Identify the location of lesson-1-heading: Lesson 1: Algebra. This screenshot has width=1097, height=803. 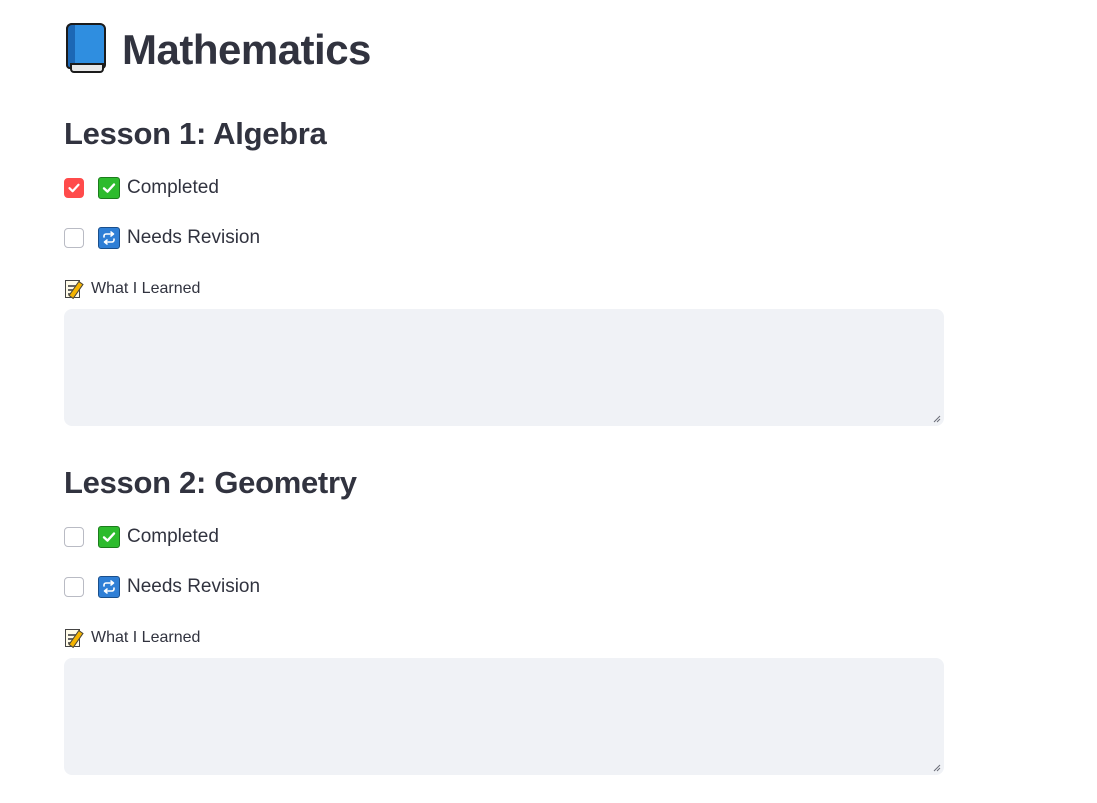
(195, 133).